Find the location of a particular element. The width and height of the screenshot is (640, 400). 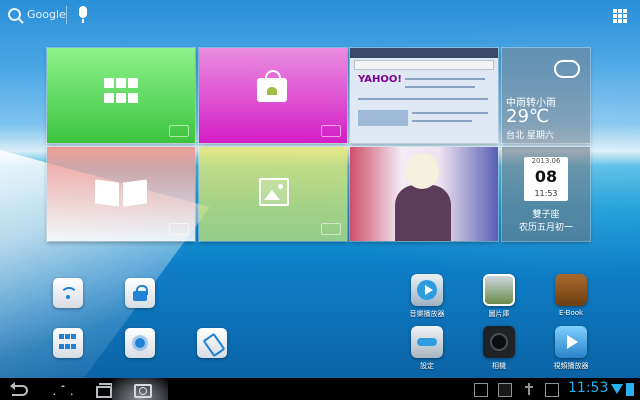

tile-gallery is located at coordinates (273, 194).